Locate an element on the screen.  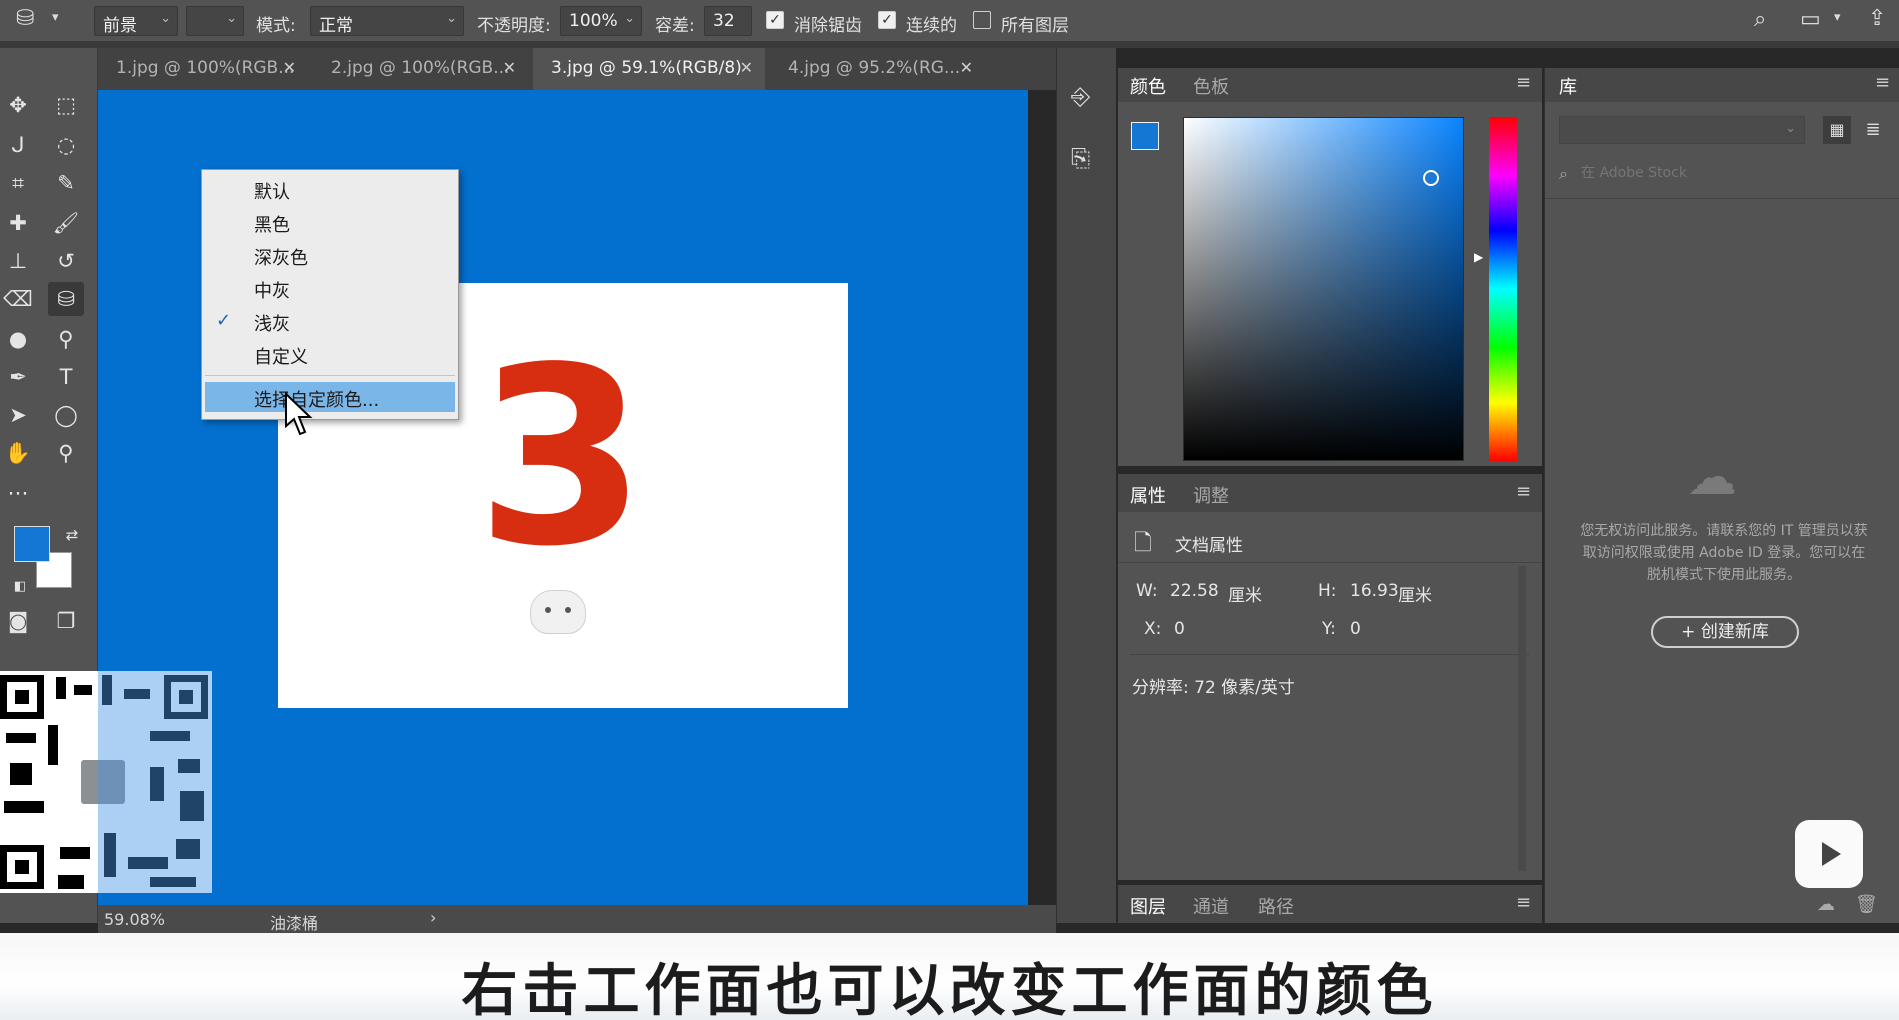
workspace-icon: ▭ is located at coordinates (1810, 19).